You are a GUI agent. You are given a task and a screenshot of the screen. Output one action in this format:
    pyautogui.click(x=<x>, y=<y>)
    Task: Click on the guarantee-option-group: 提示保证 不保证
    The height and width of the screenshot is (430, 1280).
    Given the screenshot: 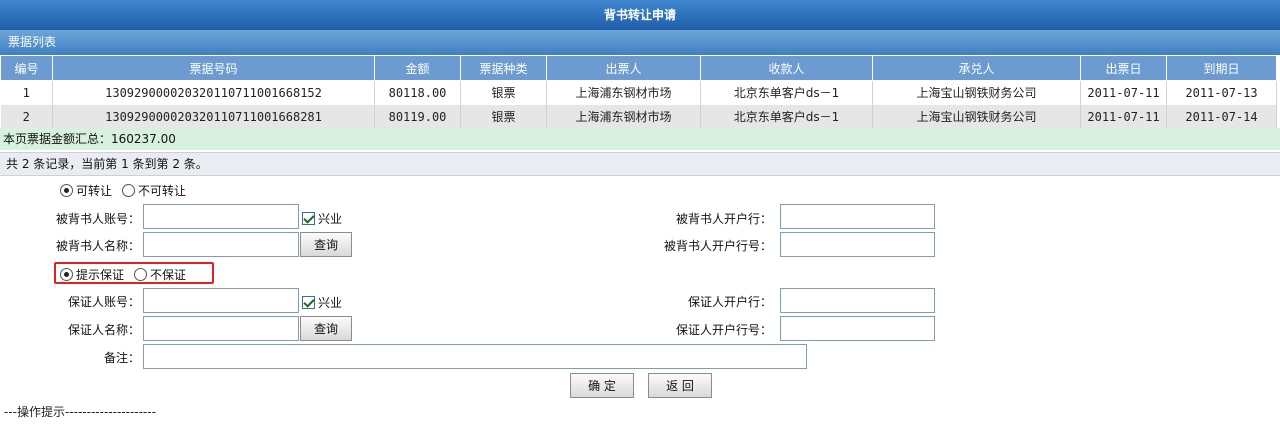 What is the action you would take?
    pyautogui.click(x=128, y=274)
    